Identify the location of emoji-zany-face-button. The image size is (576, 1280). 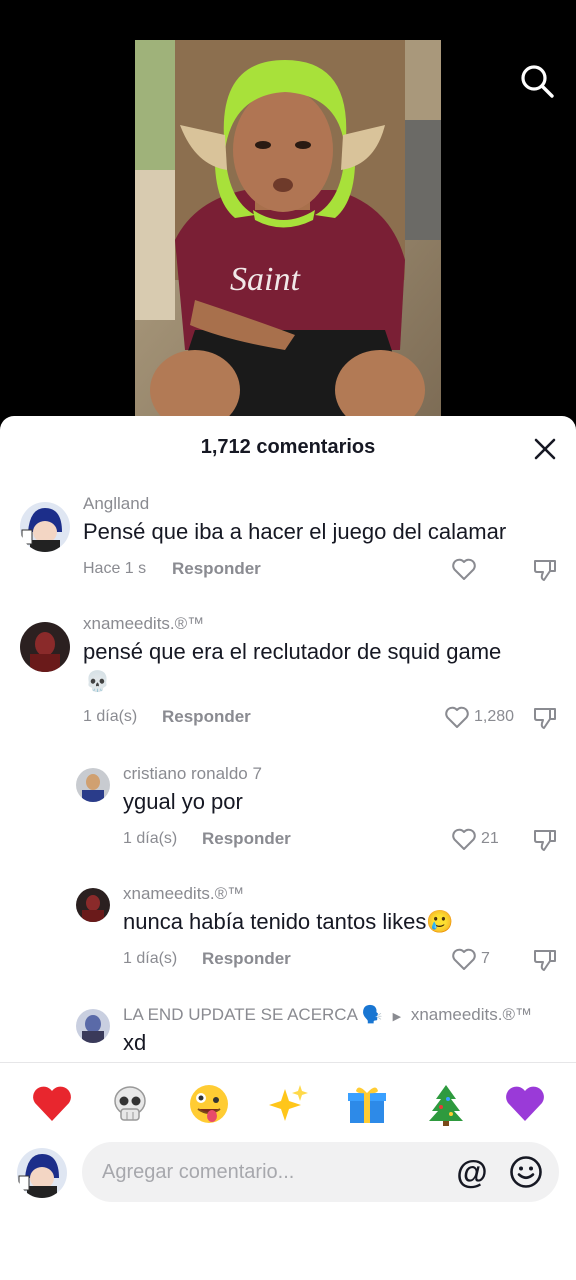
(209, 1104).